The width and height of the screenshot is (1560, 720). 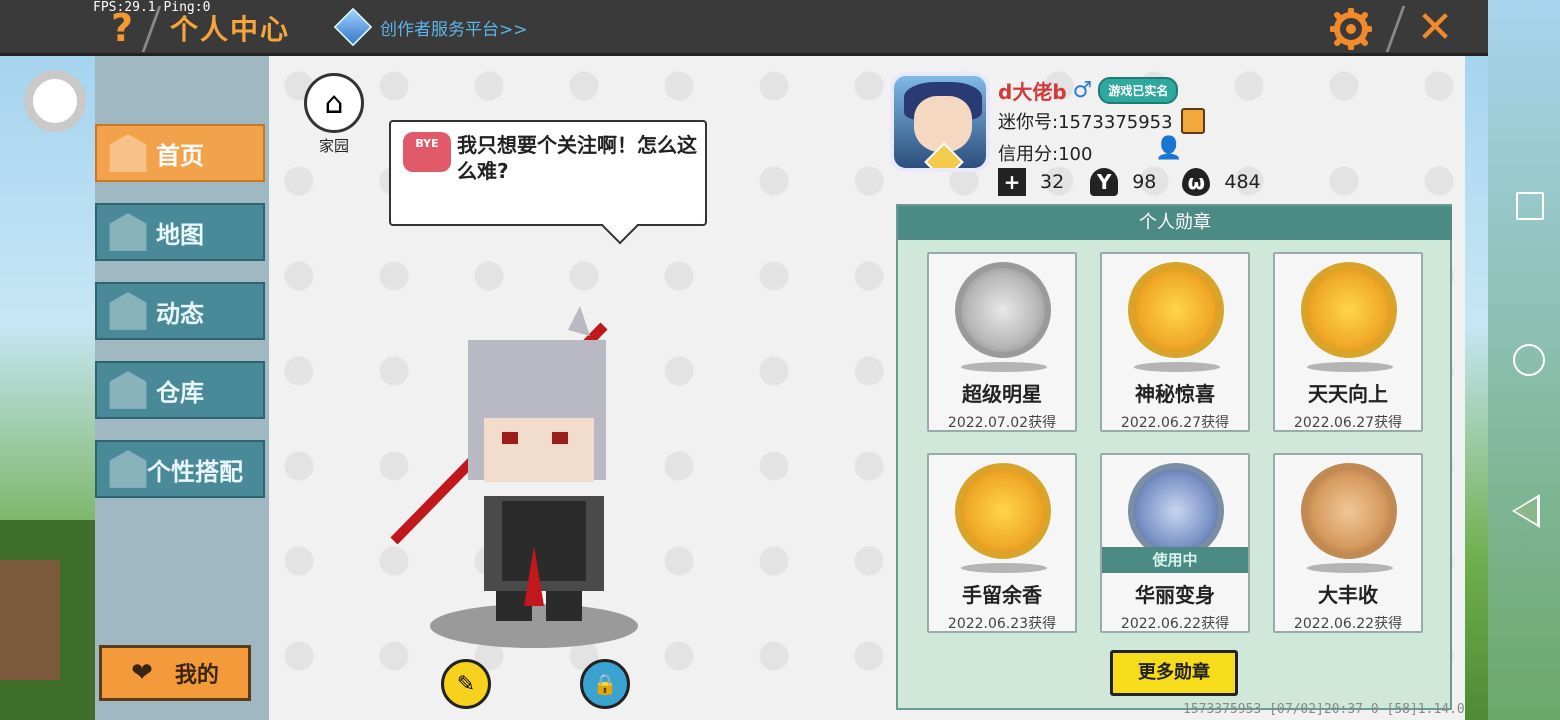 I want to click on mini-id: 迷你号:1573375953, so click(x=1085, y=122).